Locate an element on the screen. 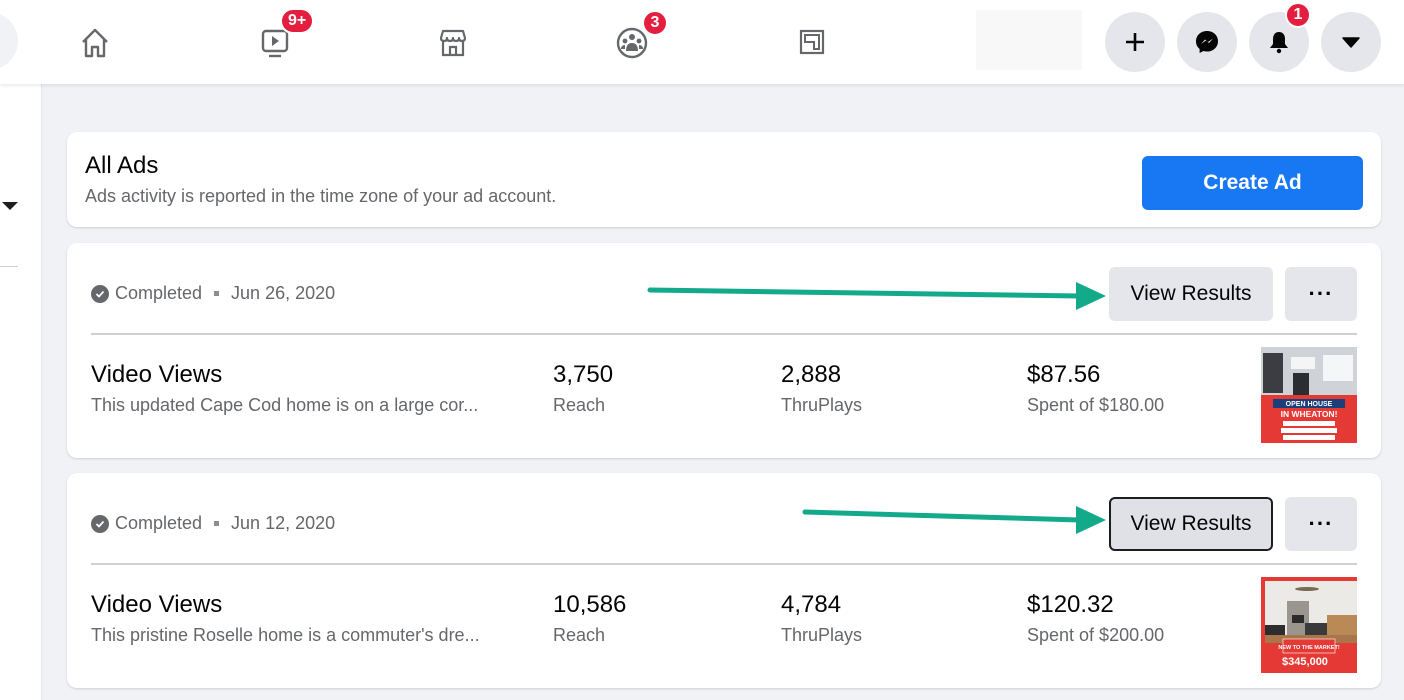 The width and height of the screenshot is (1404, 700). spent-value: $87.56 is located at coordinates (1064, 374).